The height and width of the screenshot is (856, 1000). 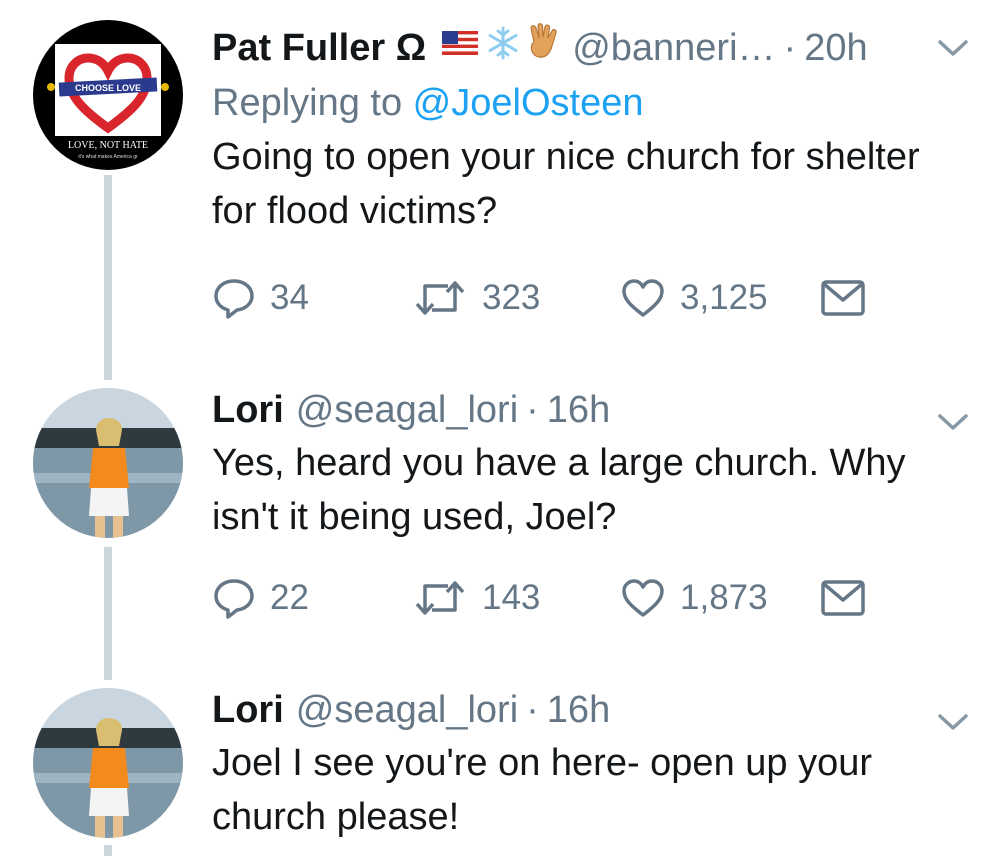 I want to click on replying-to: Replying to @JoelOsteen, so click(x=591, y=103).